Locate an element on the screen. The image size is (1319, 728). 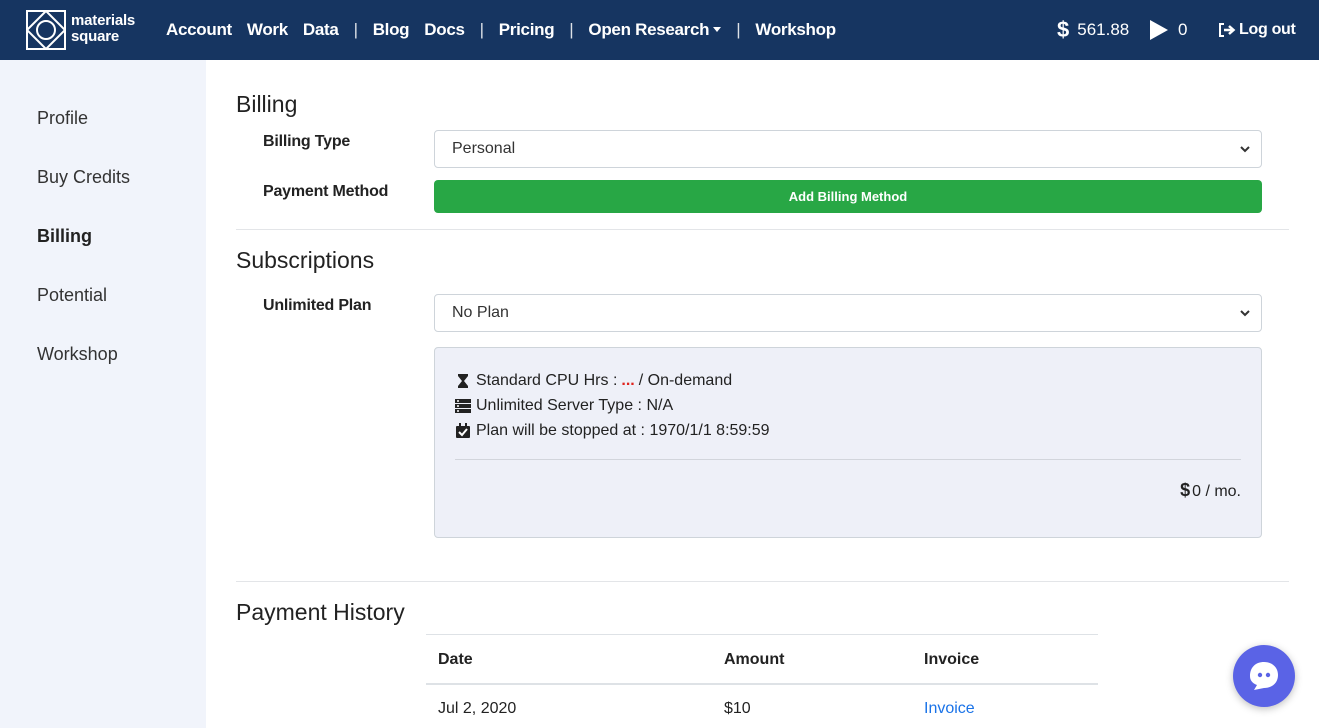
sidebar-item-billing: Billing is located at coordinates (64, 236).